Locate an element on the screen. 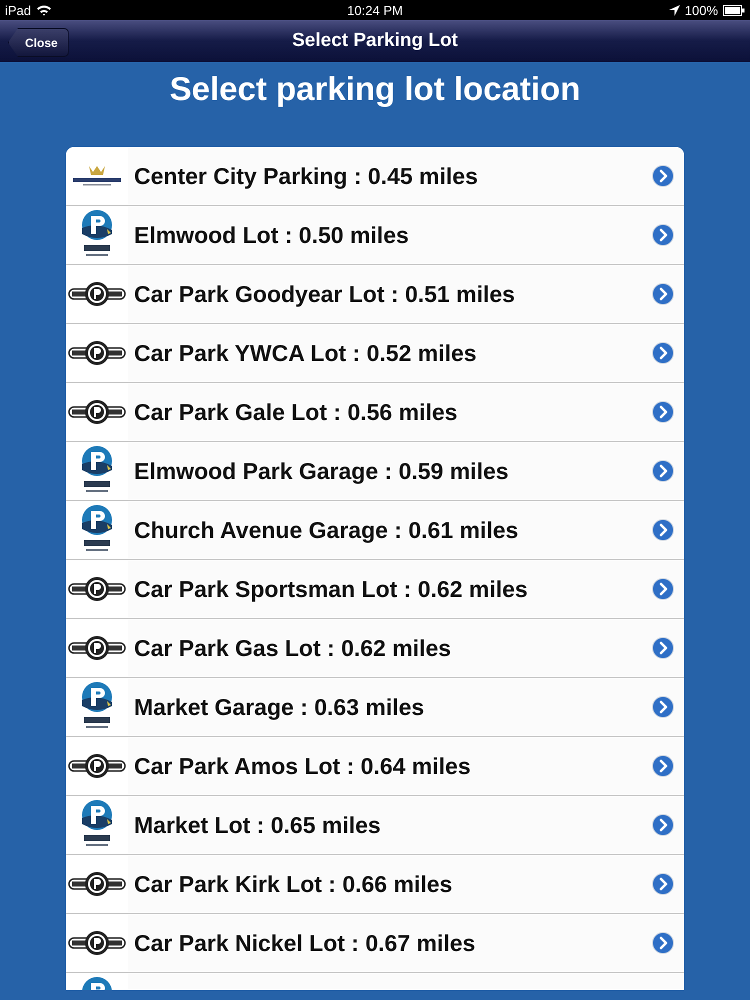  parking-lot-row: Car Park Sportsman Lot : 0.62 miles is located at coordinates (375, 589).